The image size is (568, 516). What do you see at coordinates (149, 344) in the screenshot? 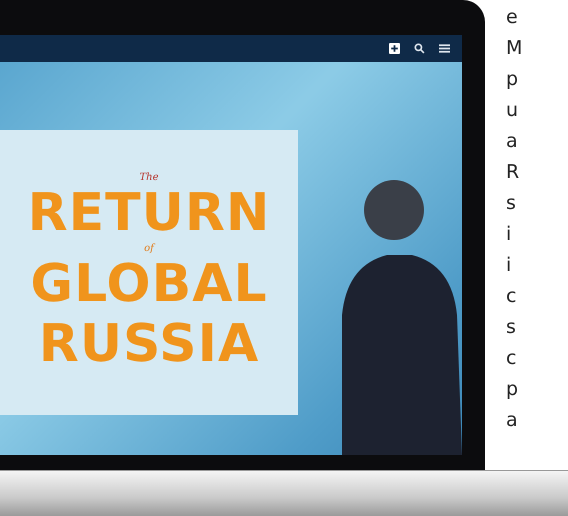
I see `headline: RUSSIA` at bounding box center [149, 344].